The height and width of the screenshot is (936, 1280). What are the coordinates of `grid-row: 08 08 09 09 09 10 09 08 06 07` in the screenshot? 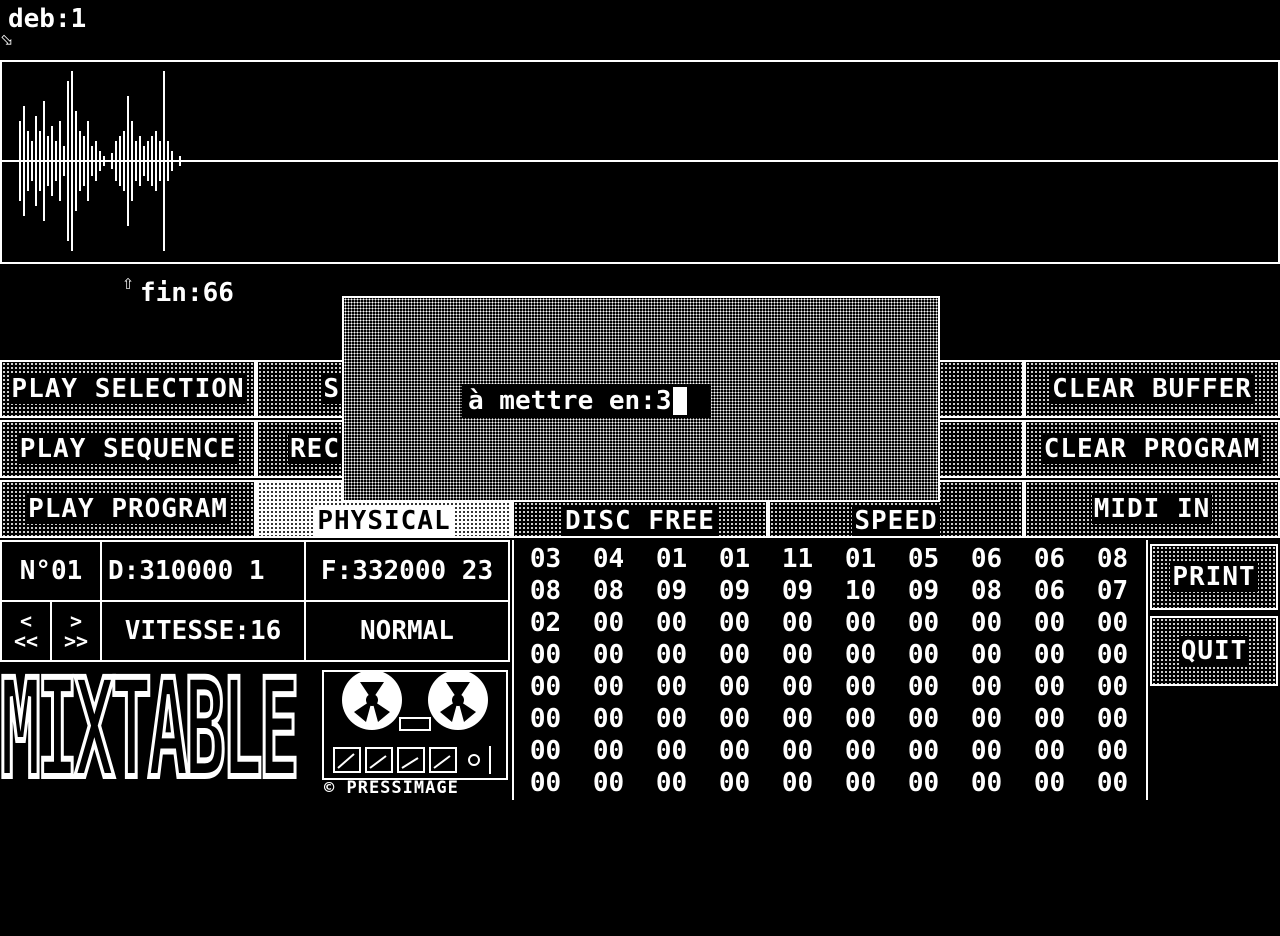 It's located at (829, 592).